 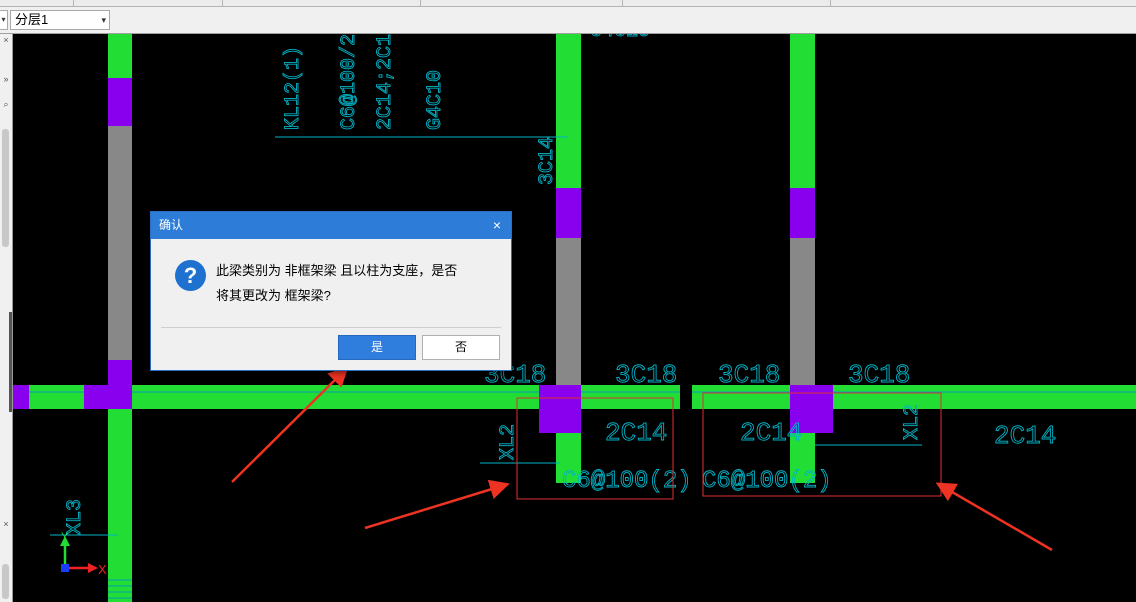 What do you see at coordinates (568, 111) in the screenshot?
I see `beam-vertical-mid-top` at bounding box center [568, 111].